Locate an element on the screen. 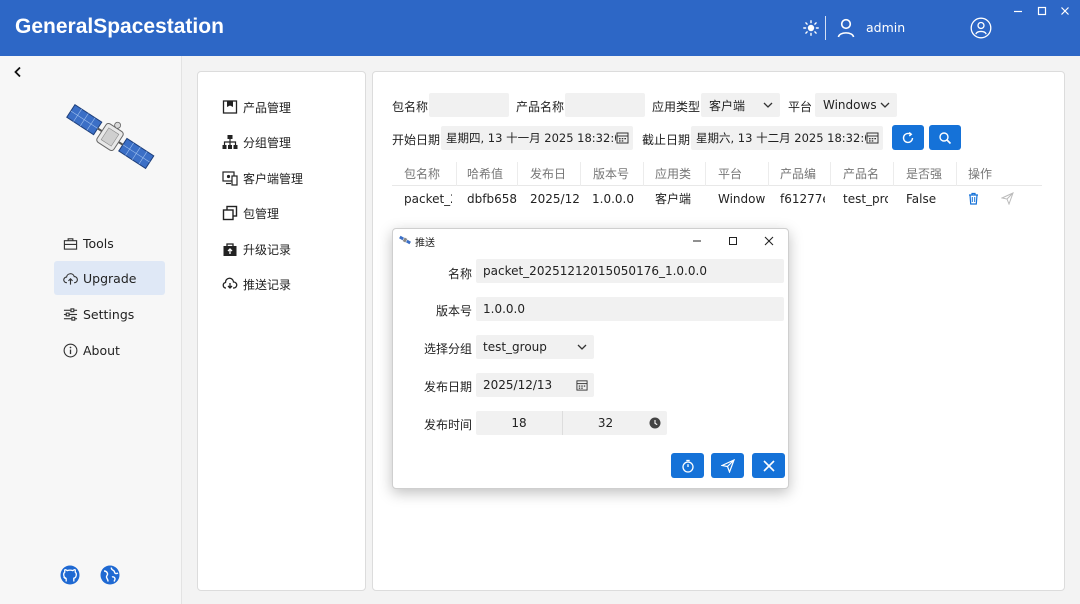  satellite-logo is located at coordinates (110, 137).